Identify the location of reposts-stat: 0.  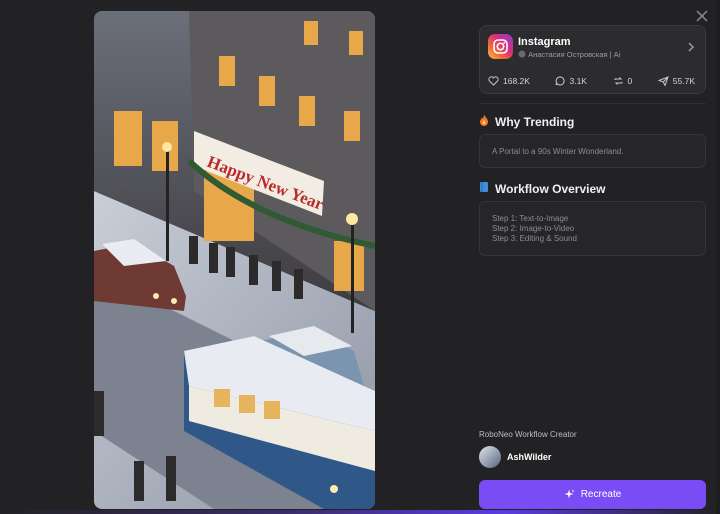
(623, 81).